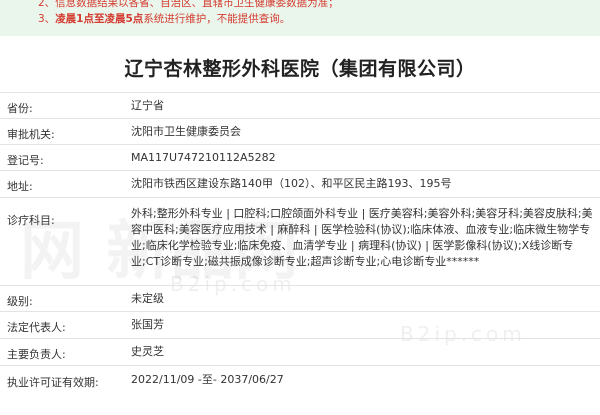 This screenshot has height=415, width=600. What do you see at coordinates (300, 352) in the screenshot?
I see `row-principal: 主要负责人: 史灵芝` at bounding box center [300, 352].